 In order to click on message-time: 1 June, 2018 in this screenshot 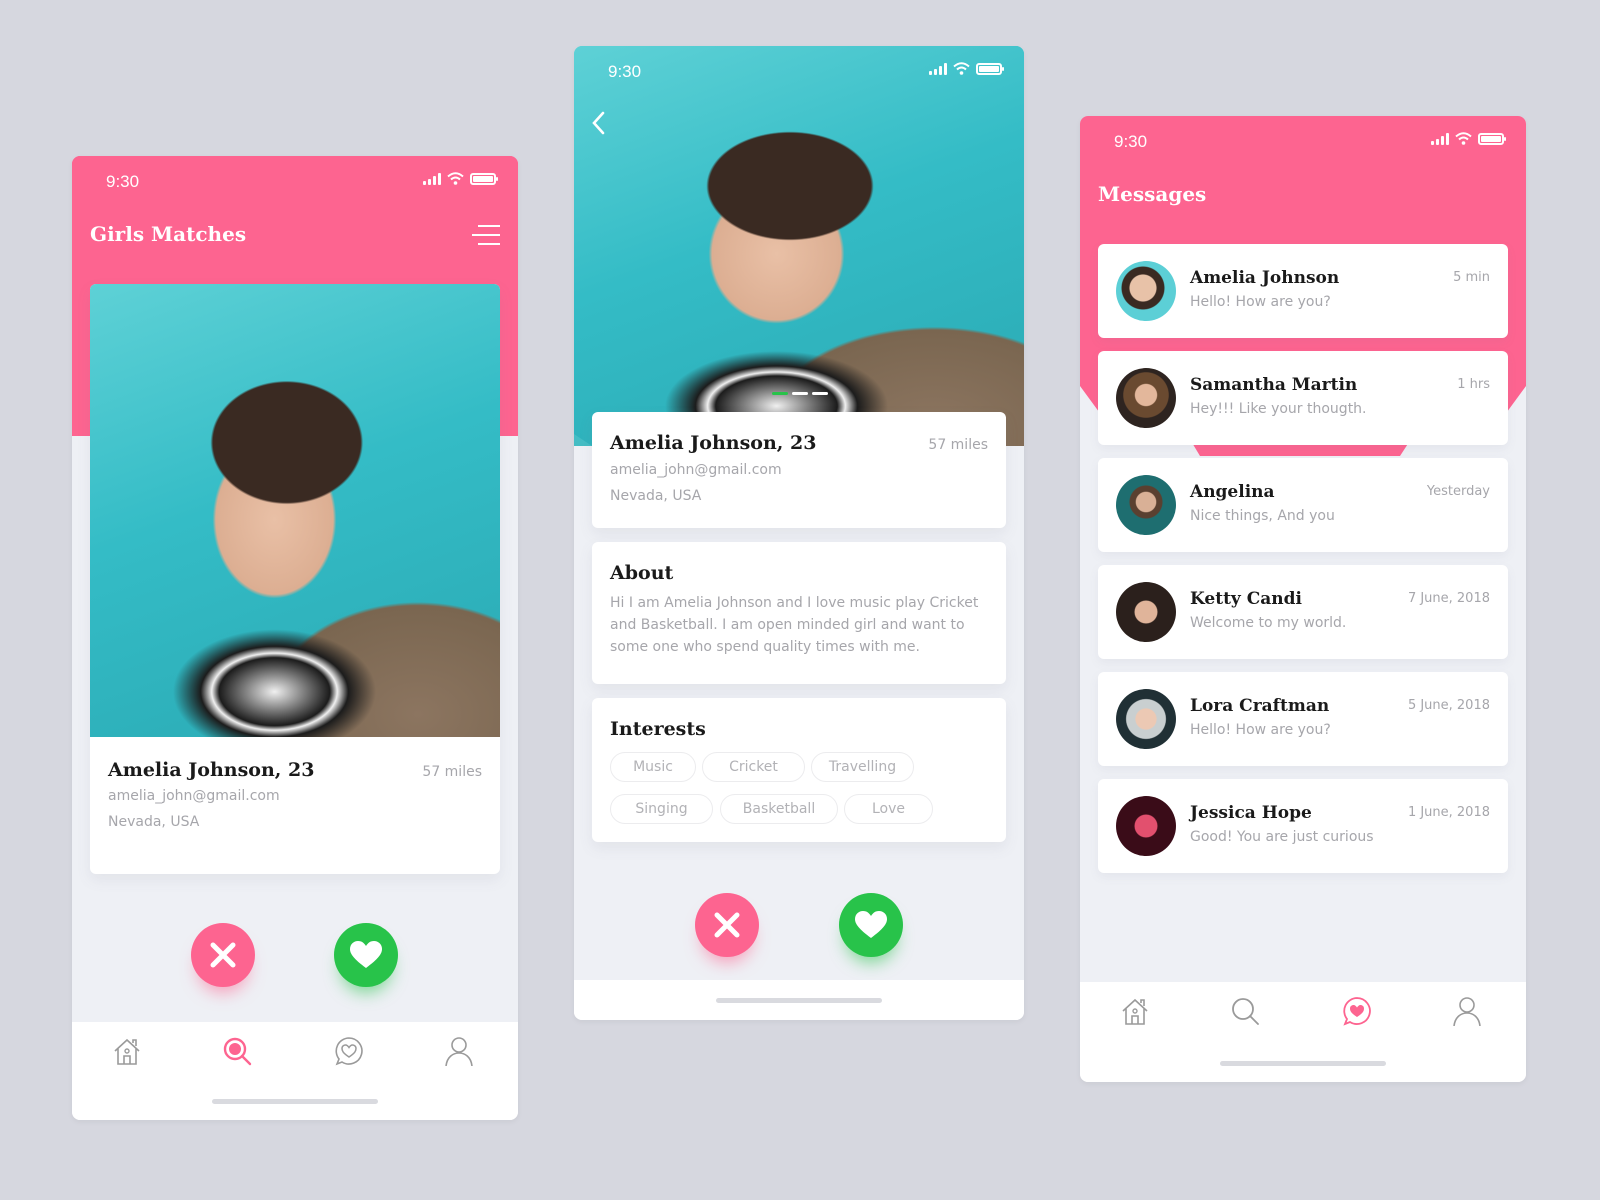, I will do `click(1448, 812)`.